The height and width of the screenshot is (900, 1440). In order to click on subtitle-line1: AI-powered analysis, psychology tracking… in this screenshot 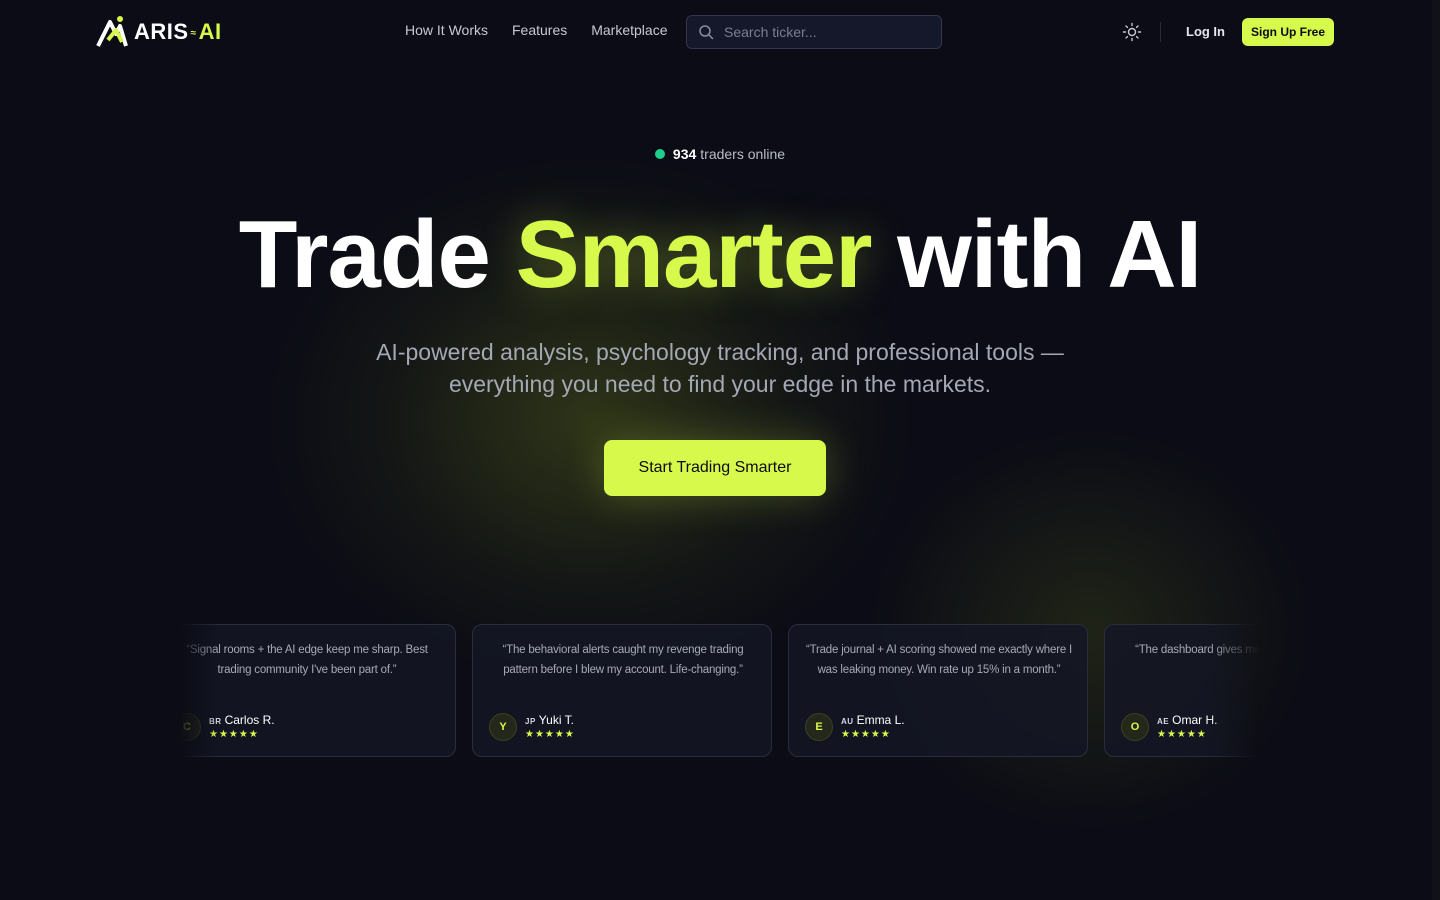, I will do `click(720, 352)`.